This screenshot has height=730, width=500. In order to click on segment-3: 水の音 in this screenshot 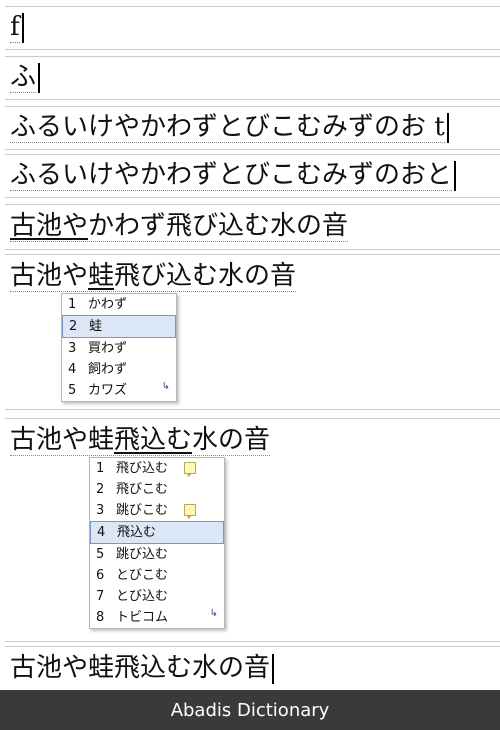, I will do `click(231, 440)`.